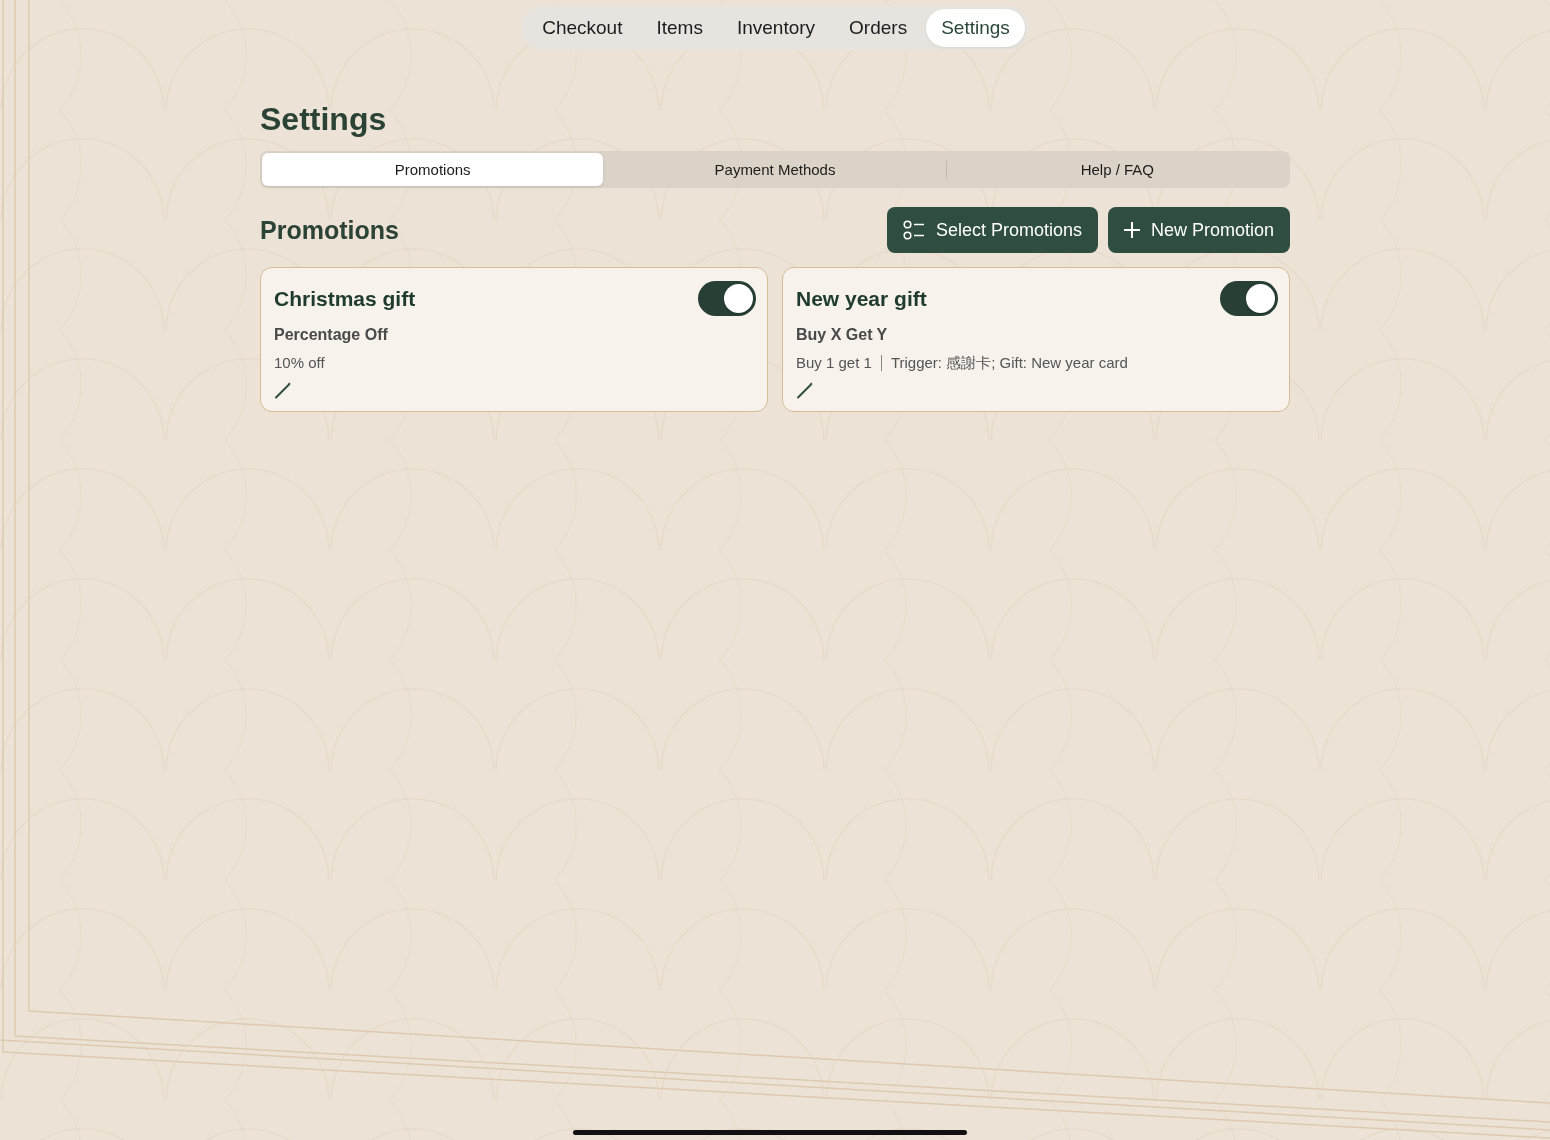 This screenshot has width=1550, height=1140. Describe the element at coordinates (975, 28) in the screenshot. I see `nav-tab: Settings` at that location.